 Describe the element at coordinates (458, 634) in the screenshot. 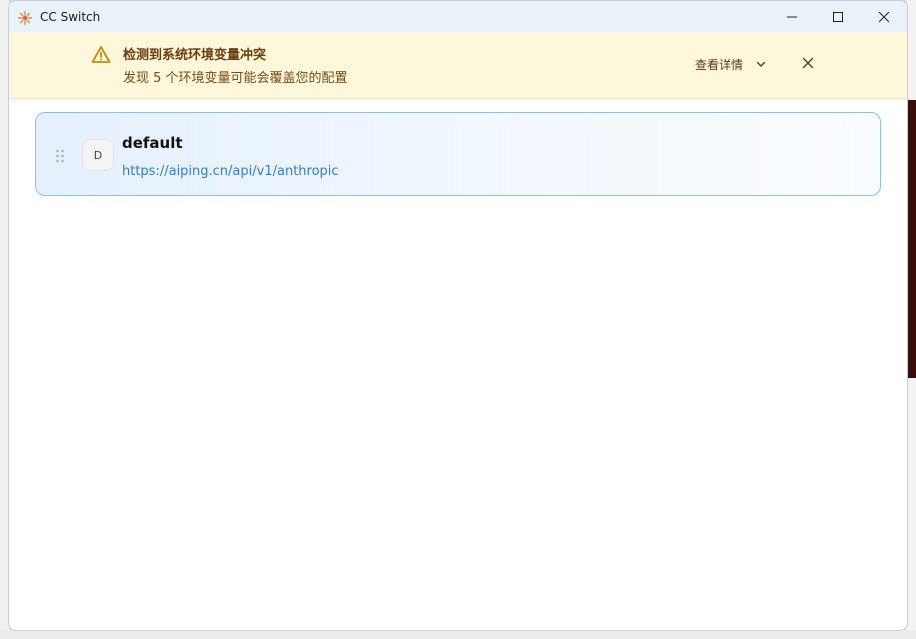

I see `desktop-background-bottom` at that location.